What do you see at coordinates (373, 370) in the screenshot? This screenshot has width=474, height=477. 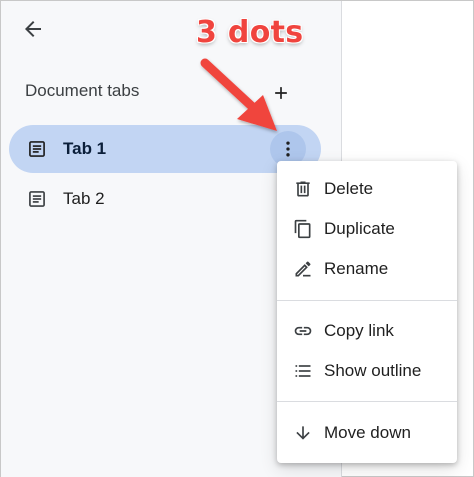 I see `menu-item-label: Show outline` at bounding box center [373, 370].